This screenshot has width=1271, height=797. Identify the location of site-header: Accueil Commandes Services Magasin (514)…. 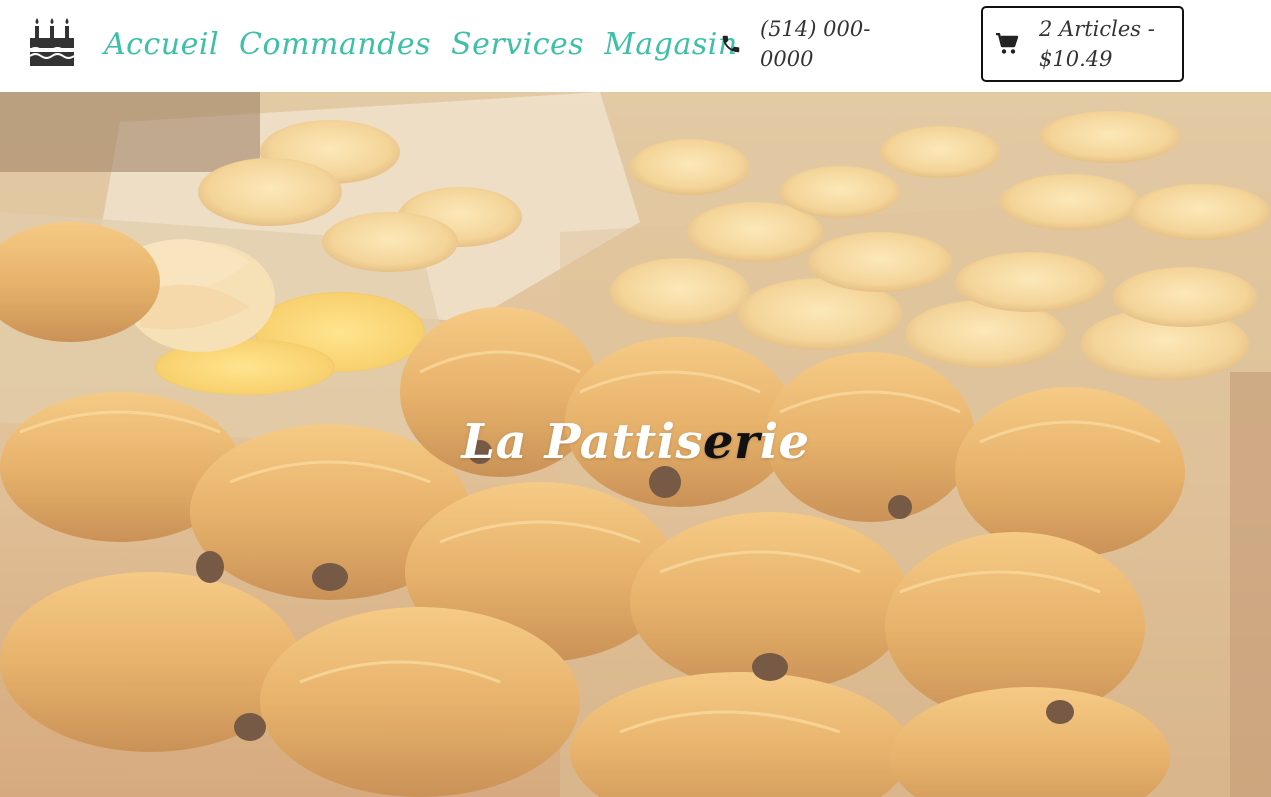
(635, 46).